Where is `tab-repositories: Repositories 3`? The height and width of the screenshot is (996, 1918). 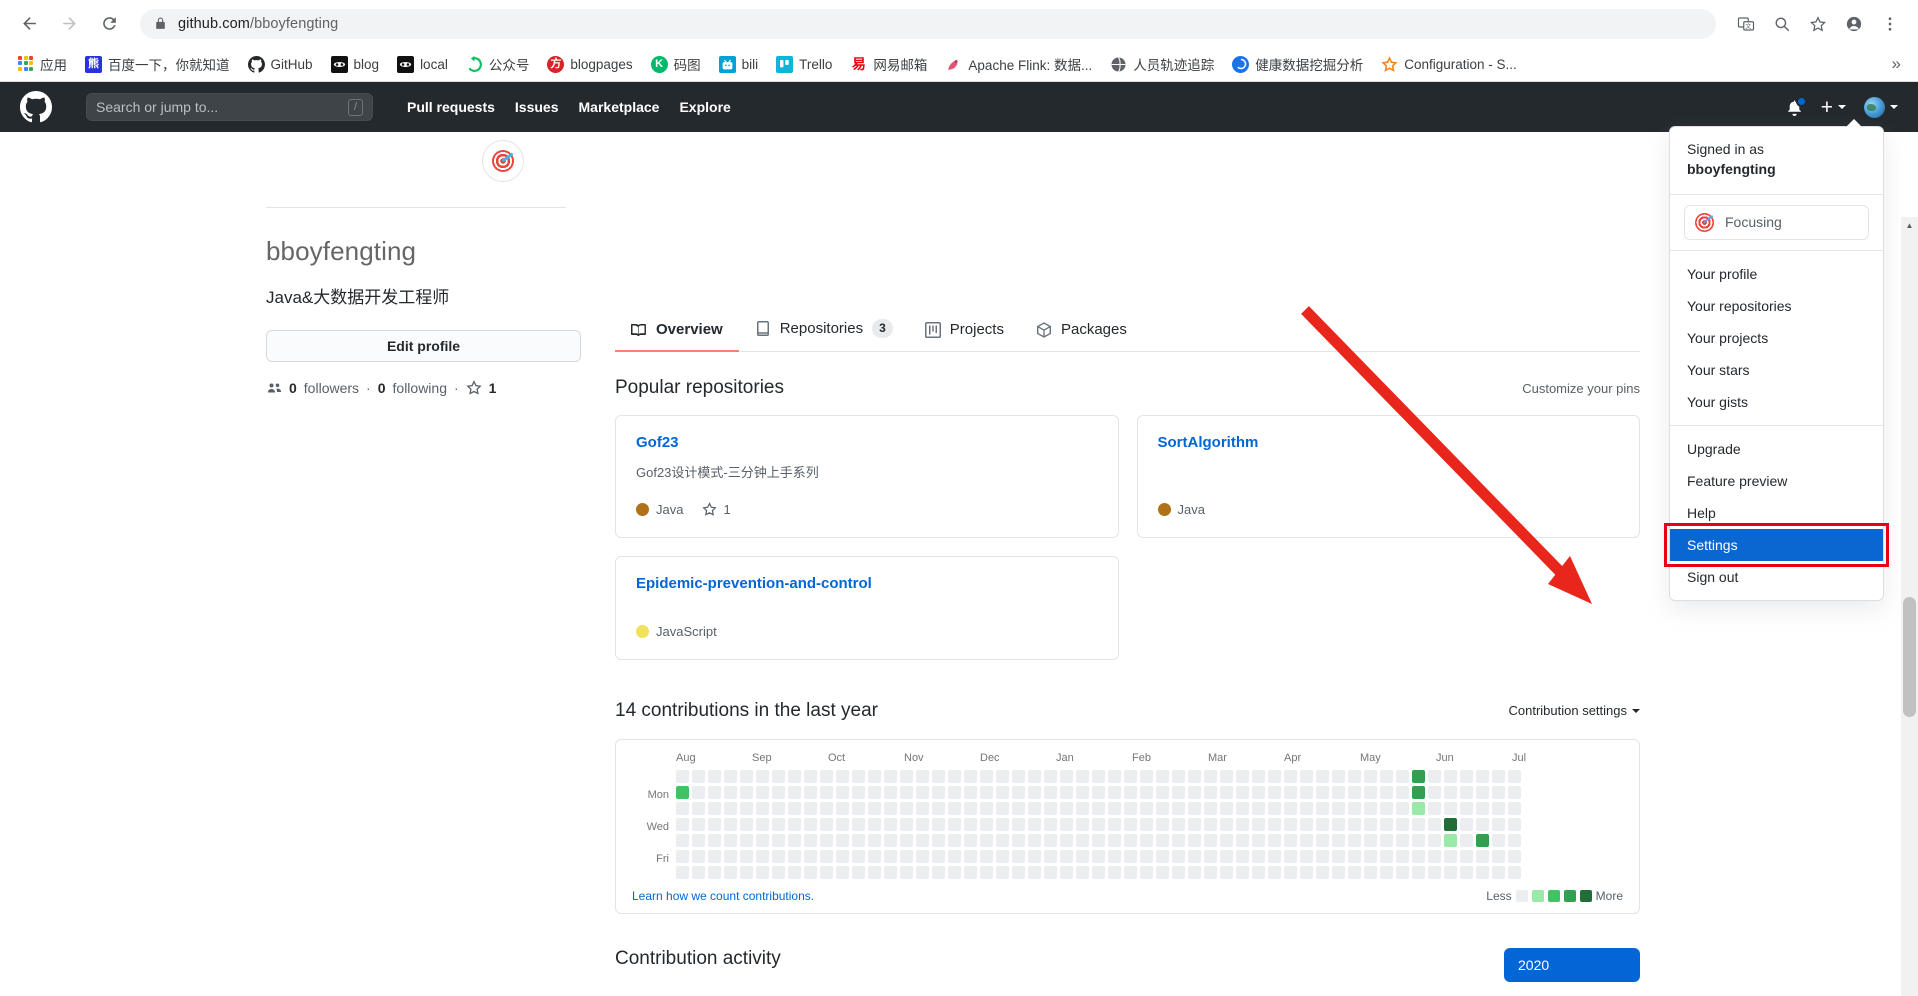
tab-repositories: Repositories 3 is located at coordinates (824, 335).